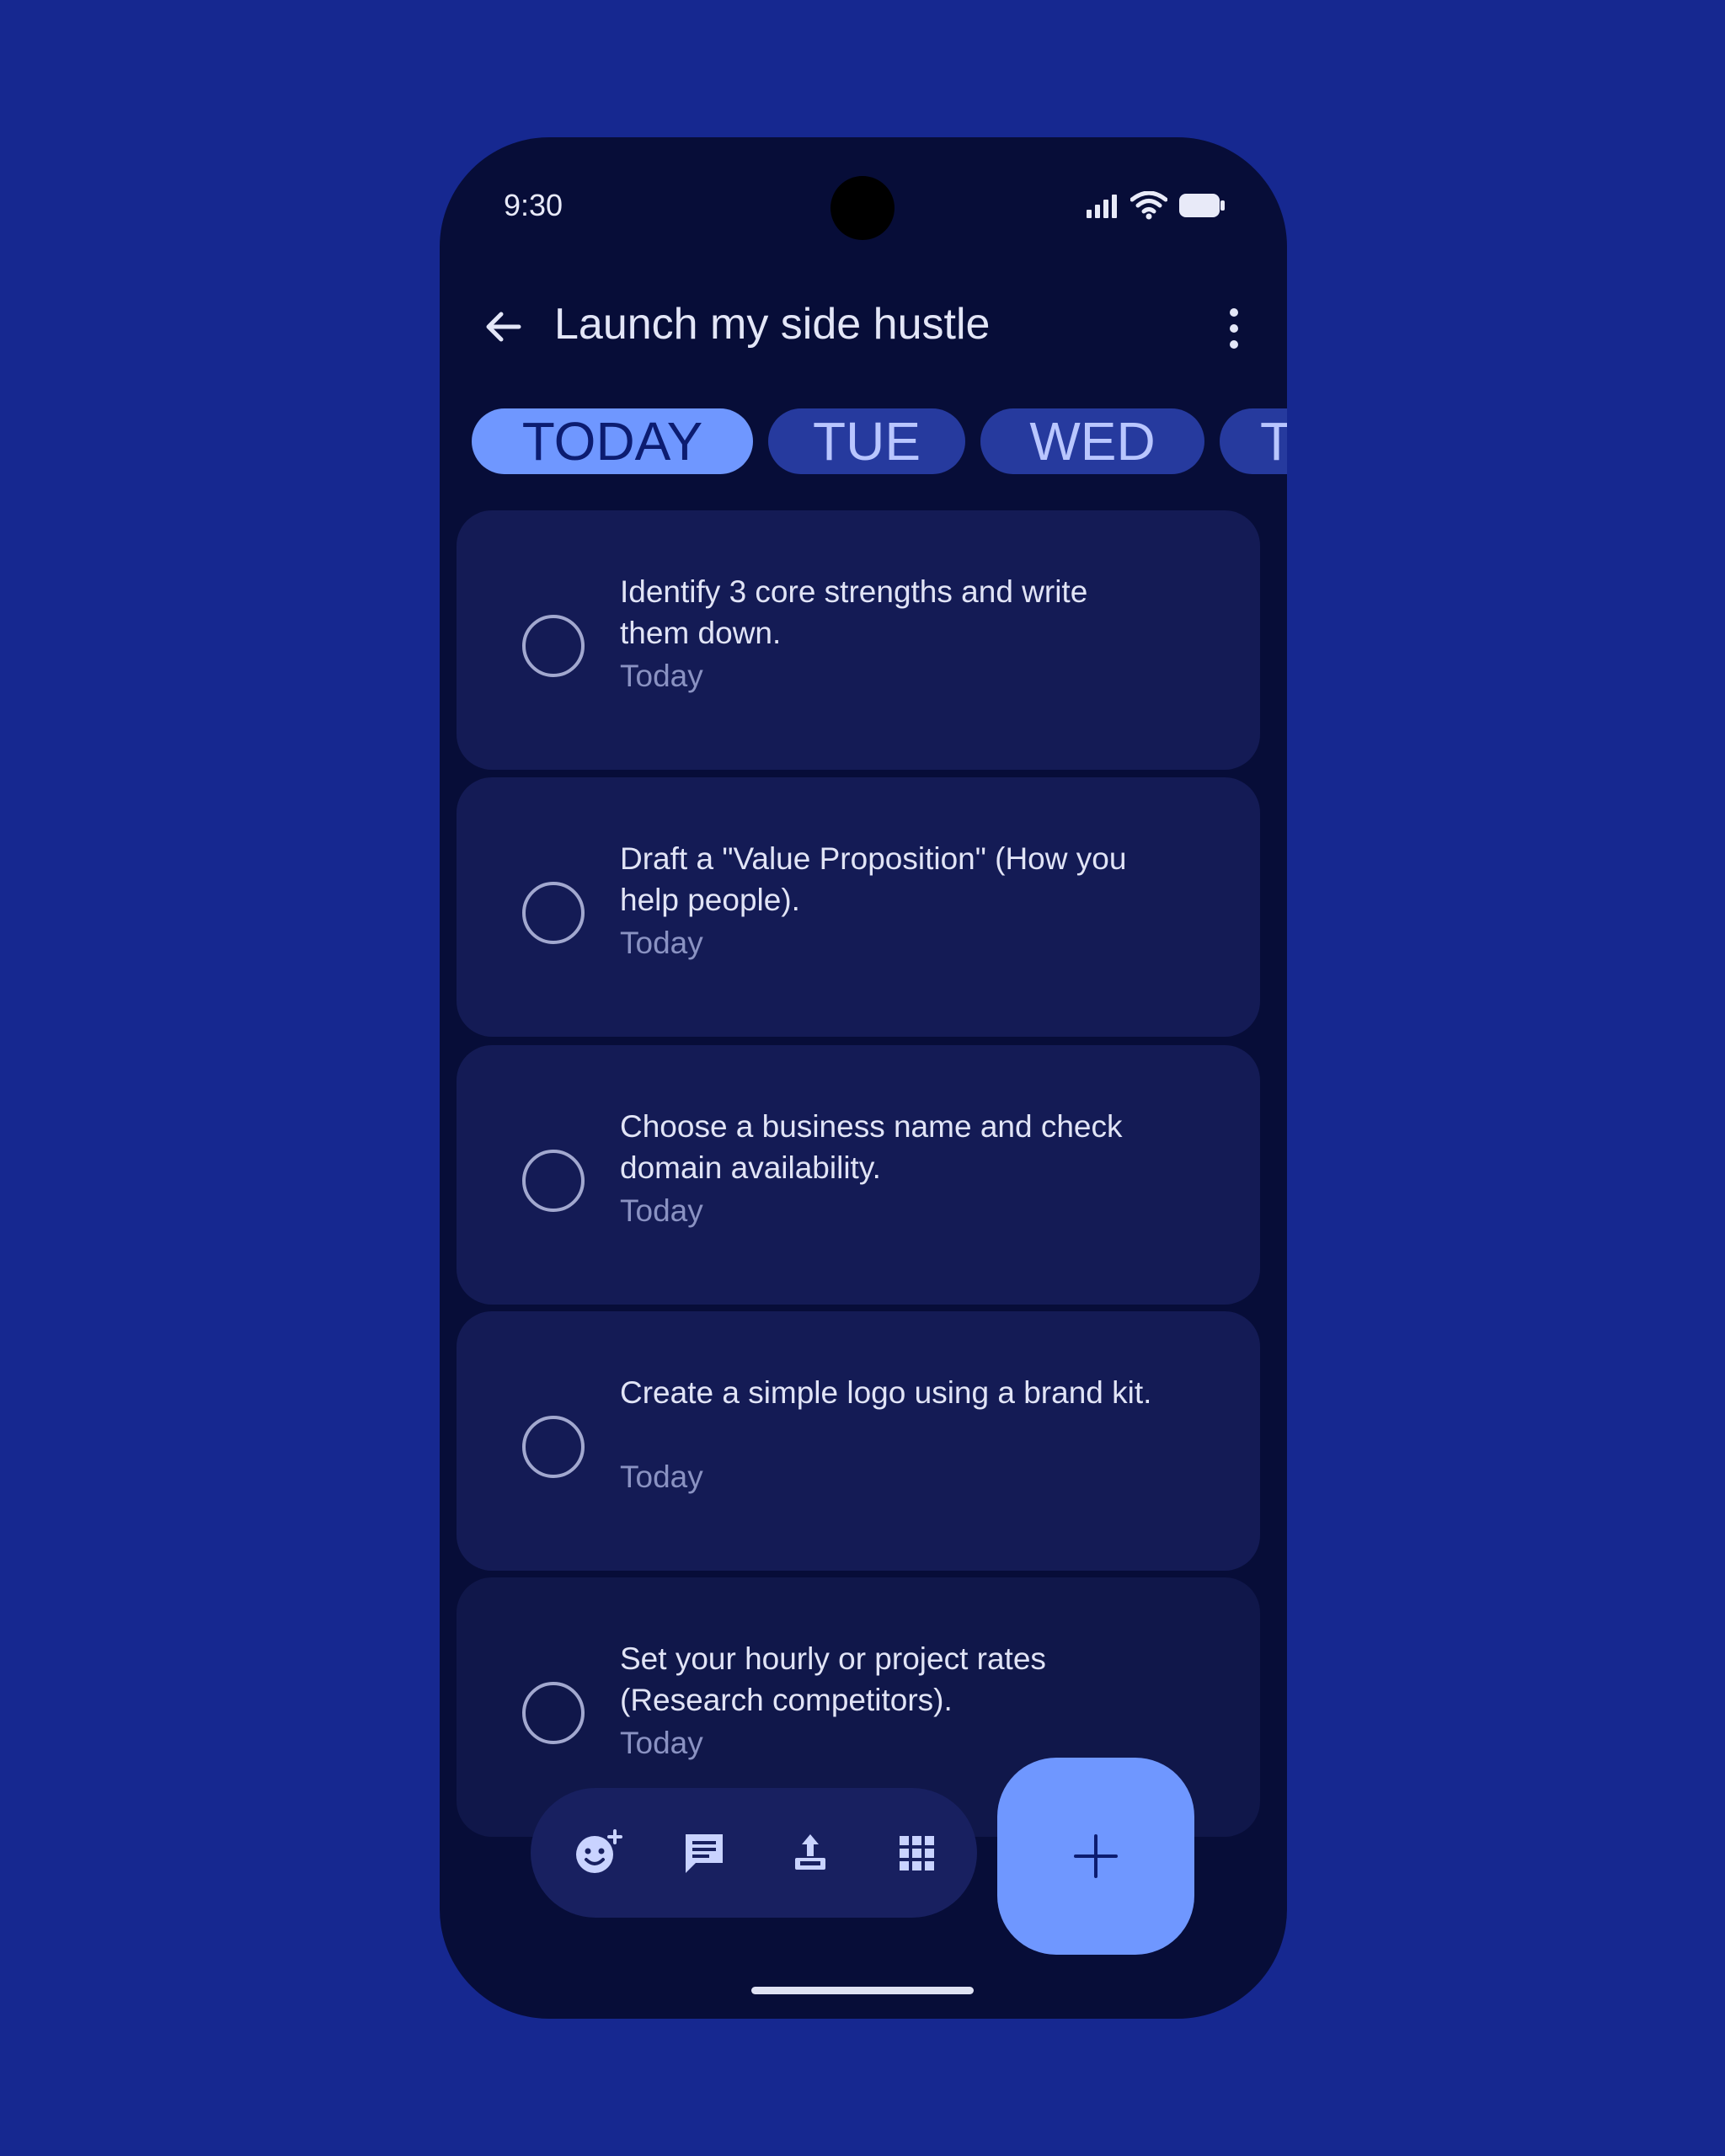  I want to click on tab-tue: TUE, so click(866, 441).